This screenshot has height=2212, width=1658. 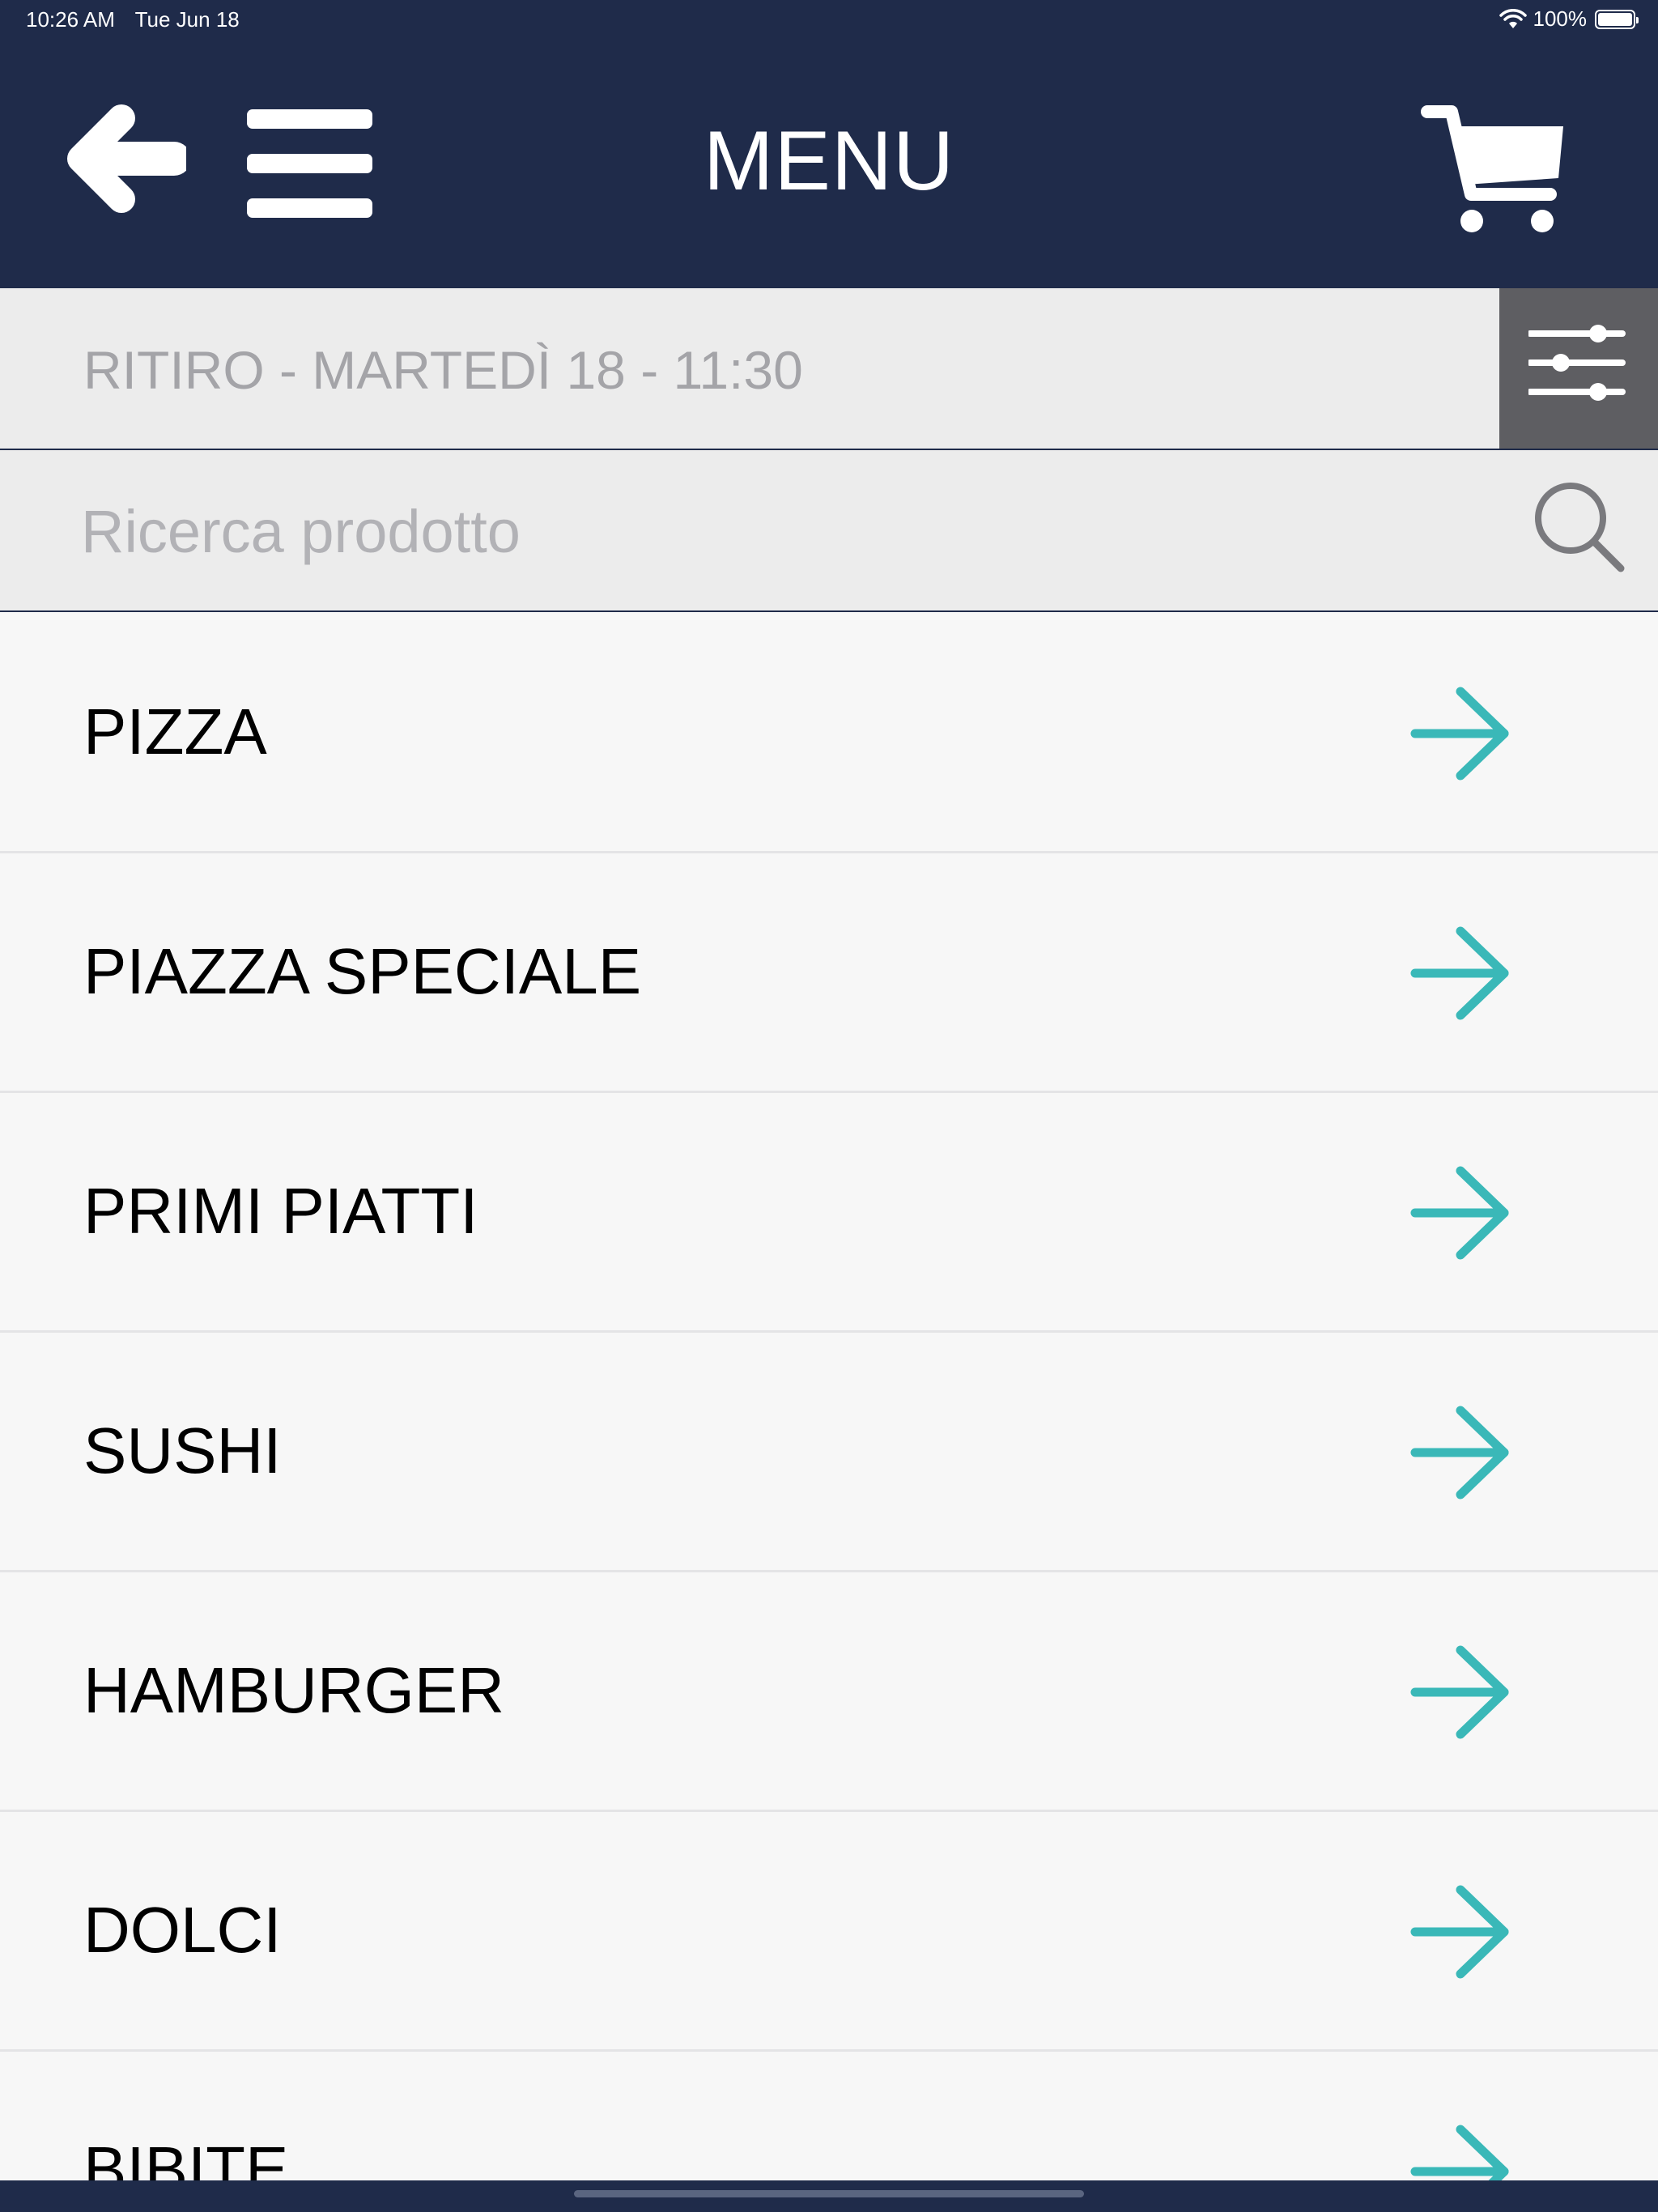 What do you see at coordinates (182, 1450) in the screenshot?
I see `list-item-label: SUSHI` at bounding box center [182, 1450].